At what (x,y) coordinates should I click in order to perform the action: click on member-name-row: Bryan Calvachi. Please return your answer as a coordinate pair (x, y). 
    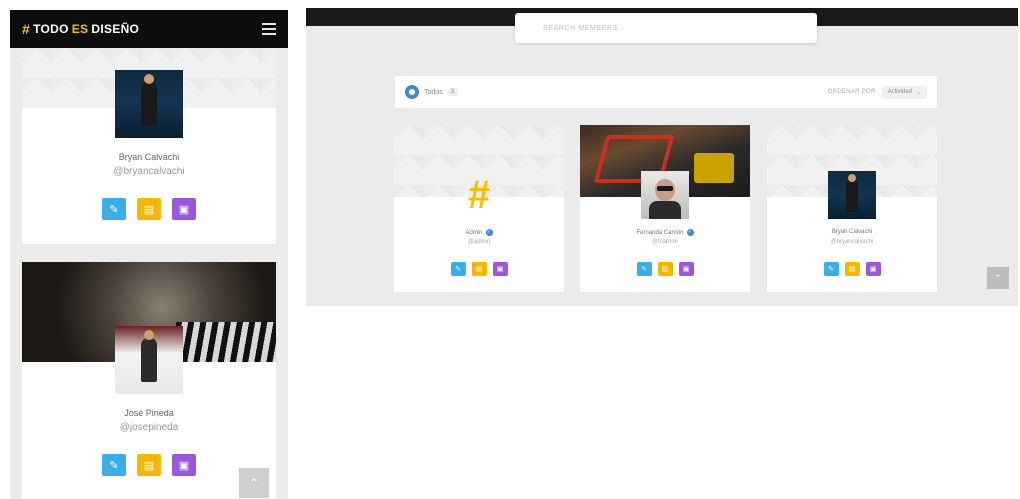
    Looking at the image, I should click on (852, 232).